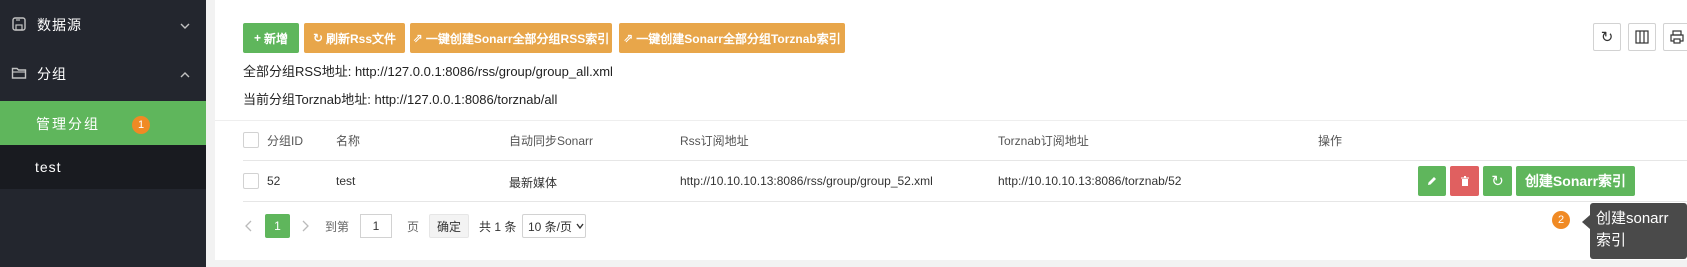 Image resolution: width=1687 pixels, height=267 pixels. Describe the element at coordinates (714, 141) in the screenshot. I see `column-header-rss: Rss订阅地址` at that location.